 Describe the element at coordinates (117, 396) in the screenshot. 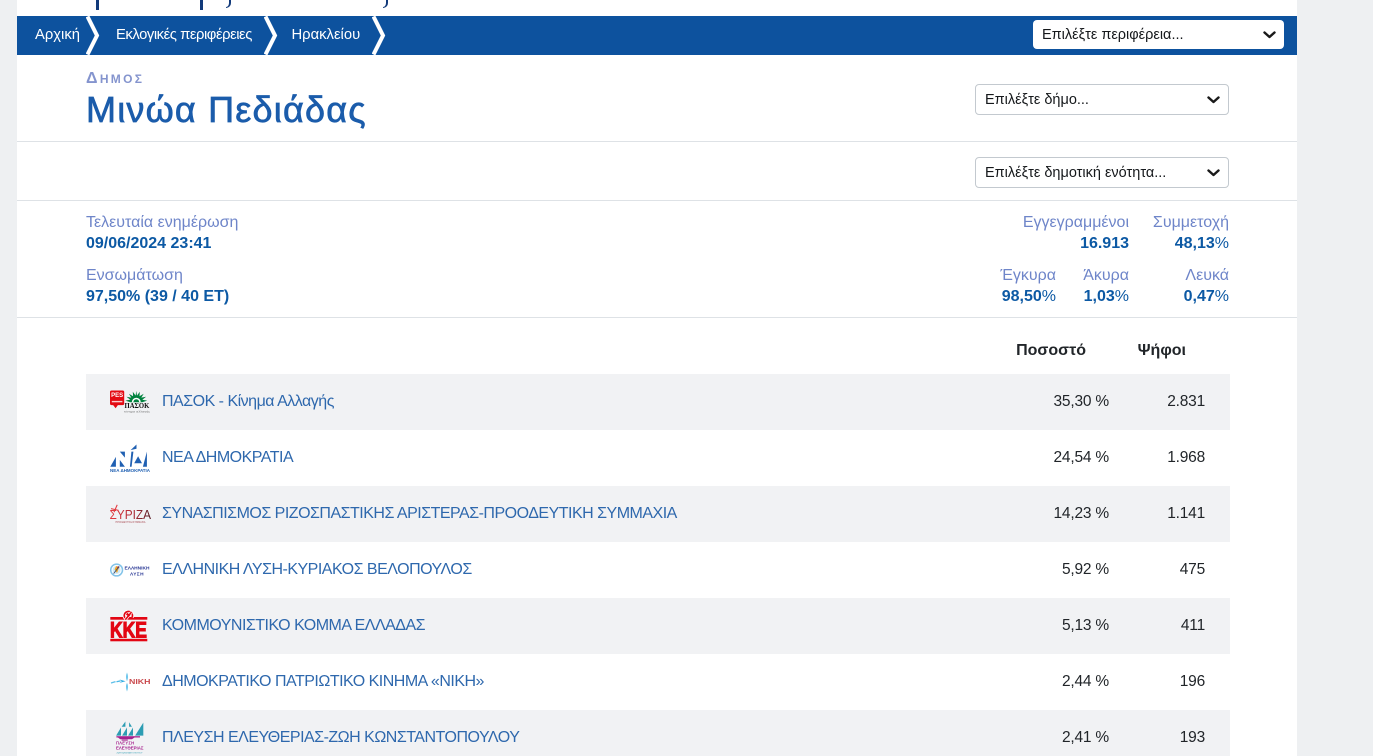

I see `svg-text: PES` at that location.